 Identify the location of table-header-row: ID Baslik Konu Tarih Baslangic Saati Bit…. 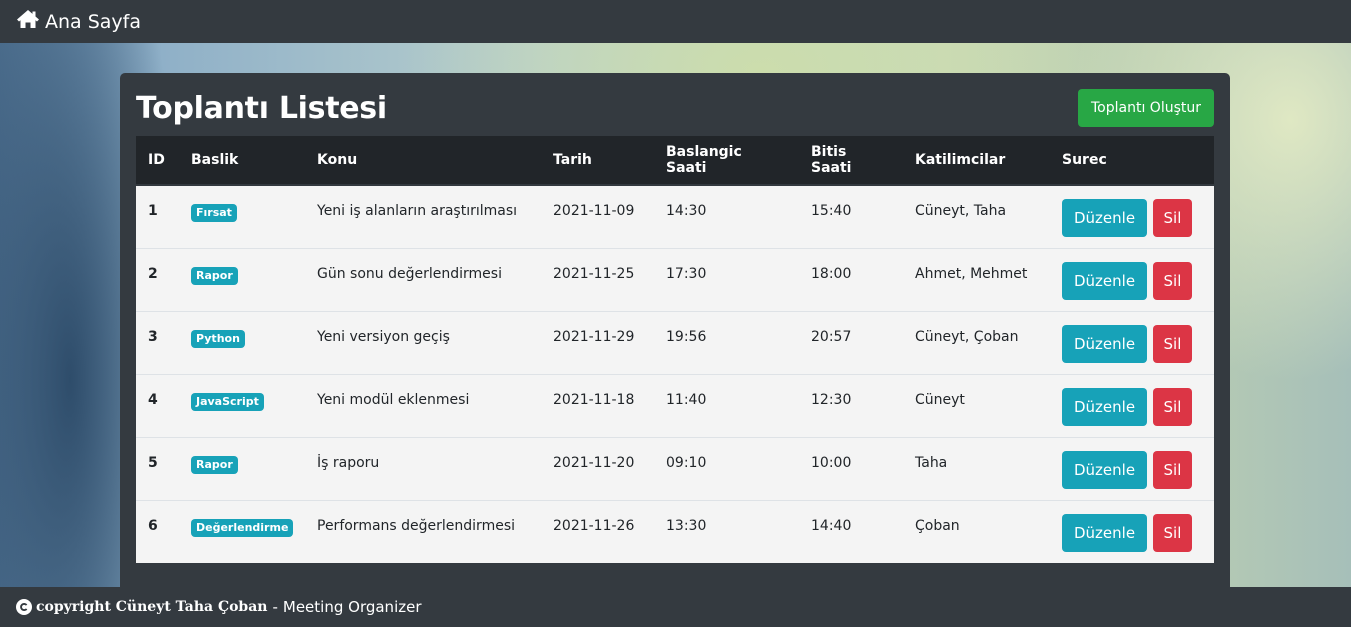
(675, 161).